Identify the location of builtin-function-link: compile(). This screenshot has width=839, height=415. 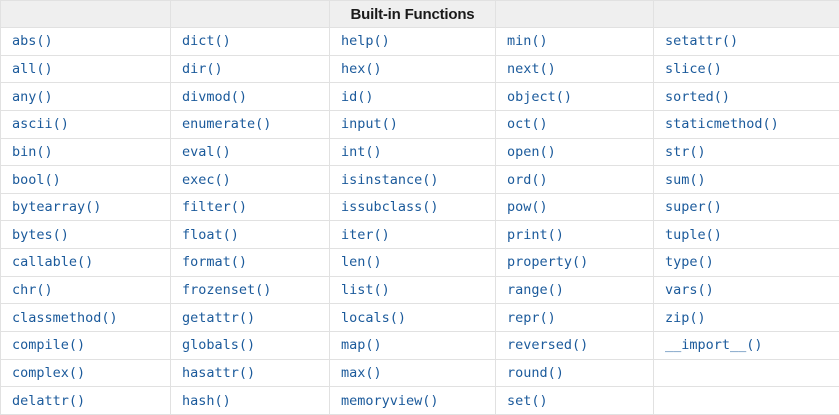
(48, 345).